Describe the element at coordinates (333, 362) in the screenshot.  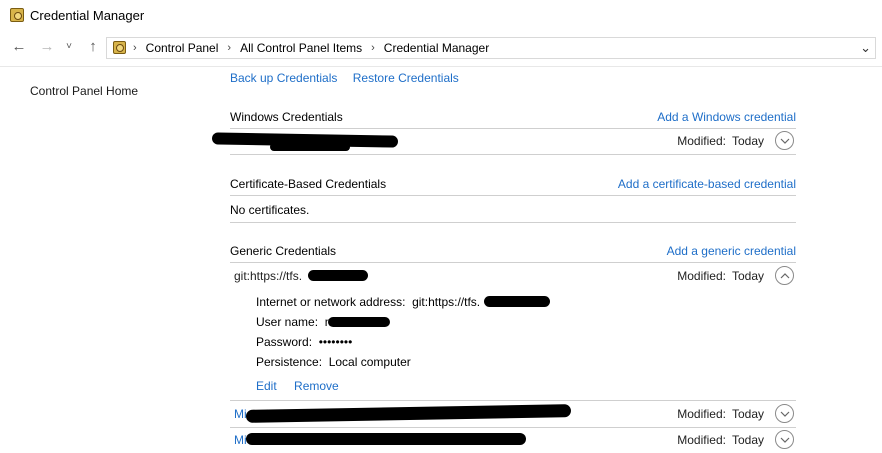
I see `persistence-detail: Persistence: Local computer` at that location.